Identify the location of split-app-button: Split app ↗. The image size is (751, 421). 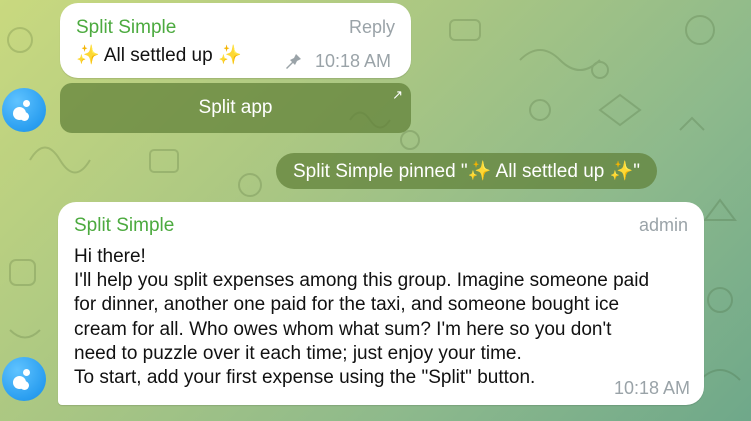
(235, 108).